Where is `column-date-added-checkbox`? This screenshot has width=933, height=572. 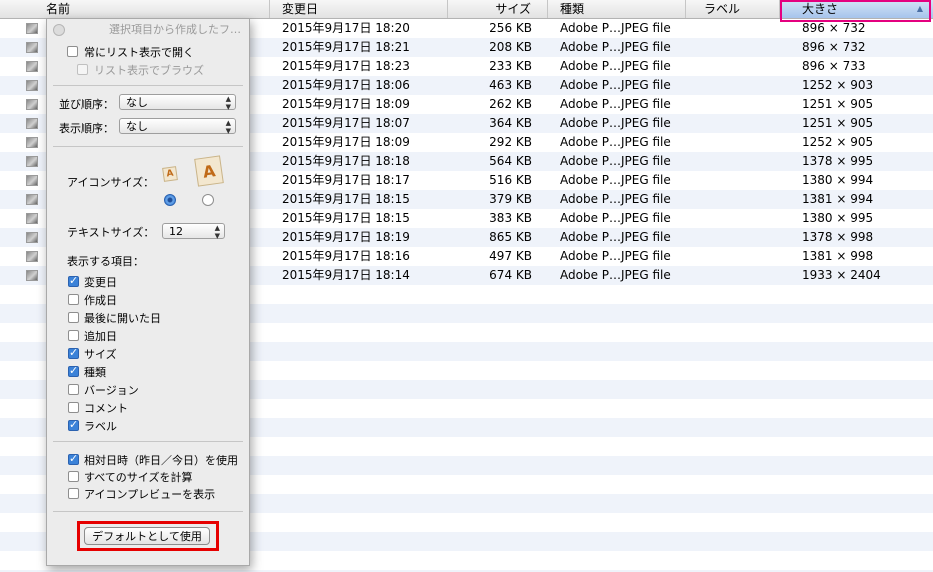
column-date-added-checkbox is located at coordinates (73, 335).